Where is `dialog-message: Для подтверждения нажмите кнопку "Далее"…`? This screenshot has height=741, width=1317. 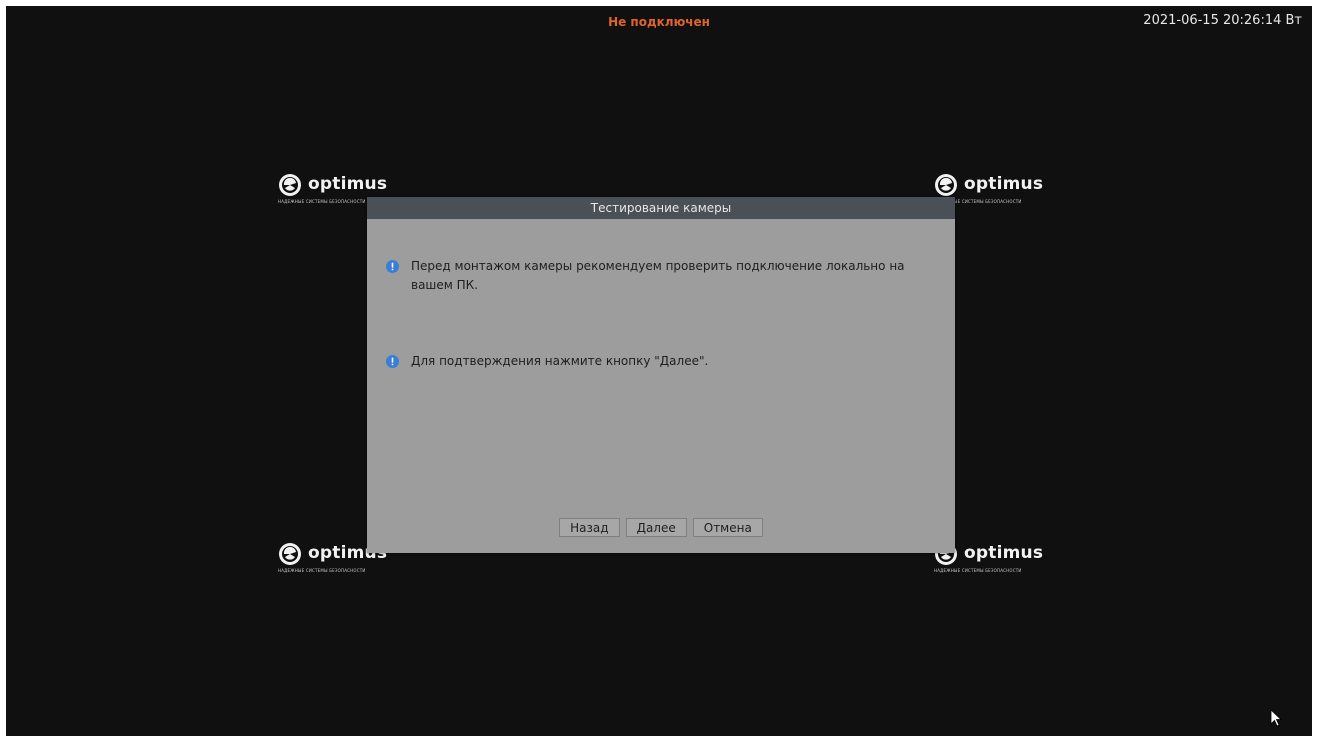 dialog-message: Для подтверждения нажмите кнопку "Далее"… is located at coordinates (650, 361).